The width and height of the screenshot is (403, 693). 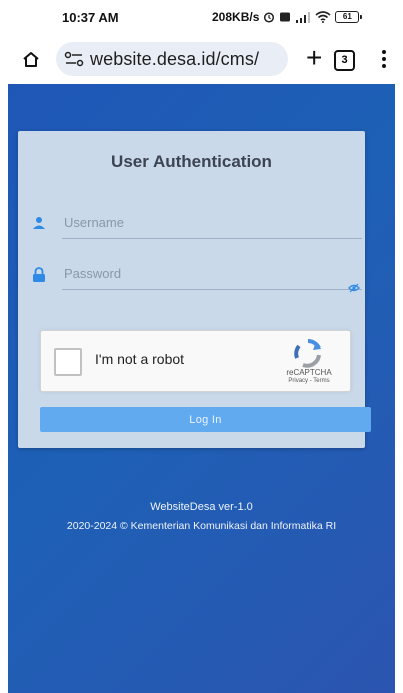 I want to click on address-bar: website.desa.id/cms/, so click(x=172, y=59).